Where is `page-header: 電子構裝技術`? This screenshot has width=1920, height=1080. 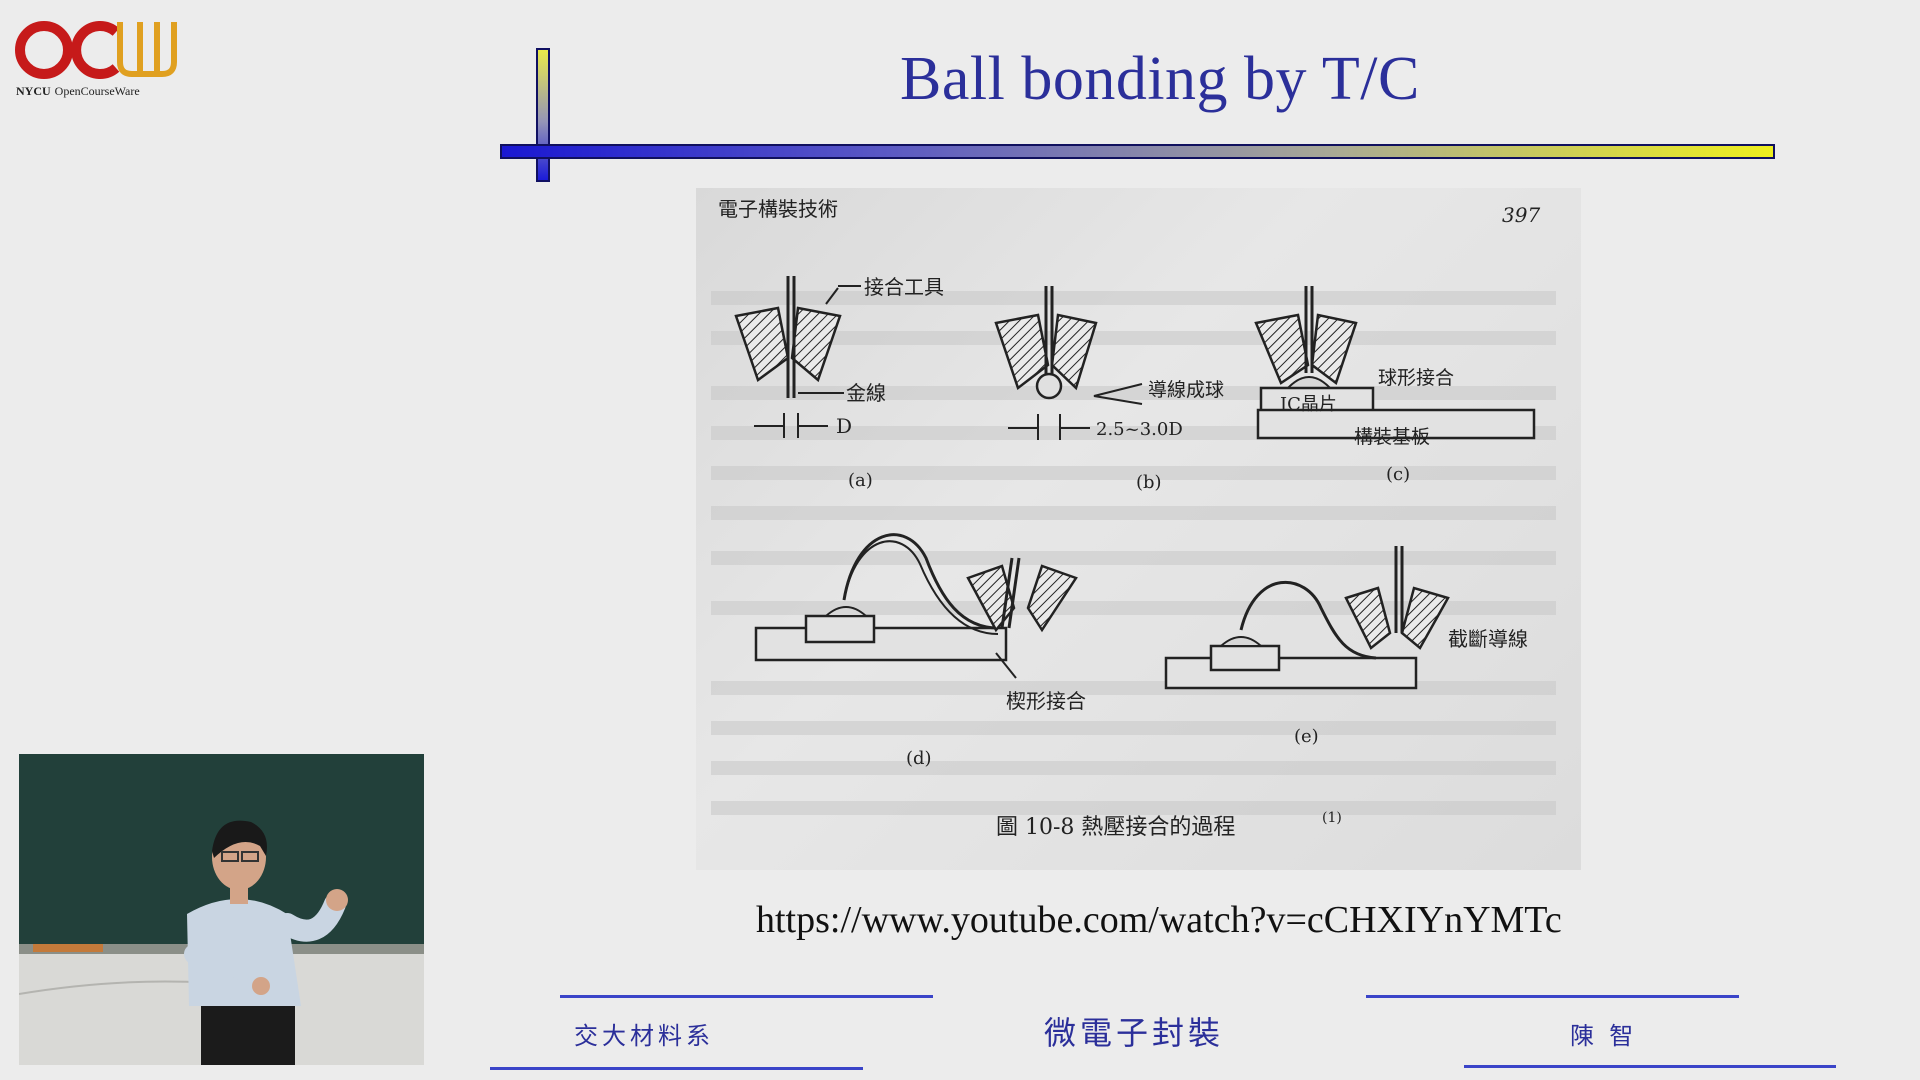 page-header: 電子構裝技術 is located at coordinates (778, 209).